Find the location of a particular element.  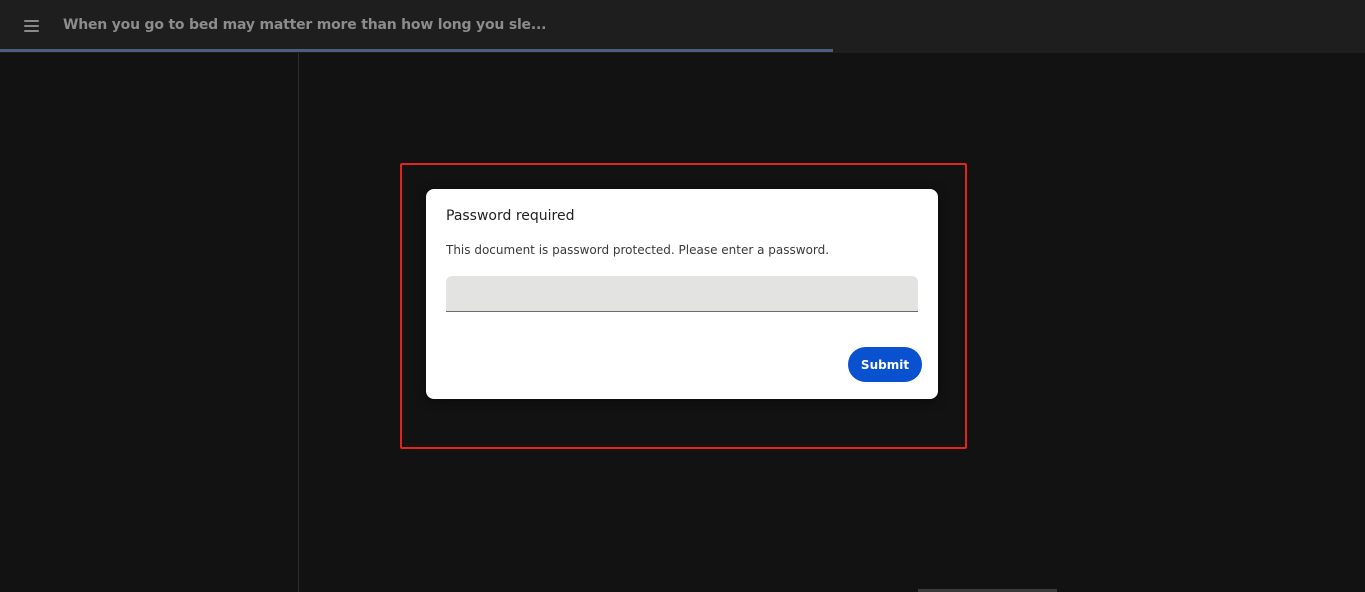

hamburger-menu-icon is located at coordinates (31, 26).